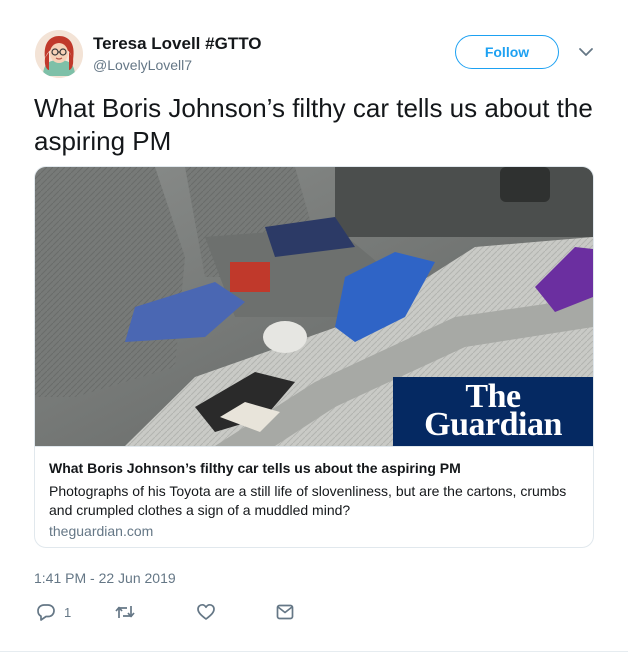 This screenshot has height=655, width=628. I want to click on tweet-timestamp: 1:41 PM - 22 Jun 2019, so click(105, 578).